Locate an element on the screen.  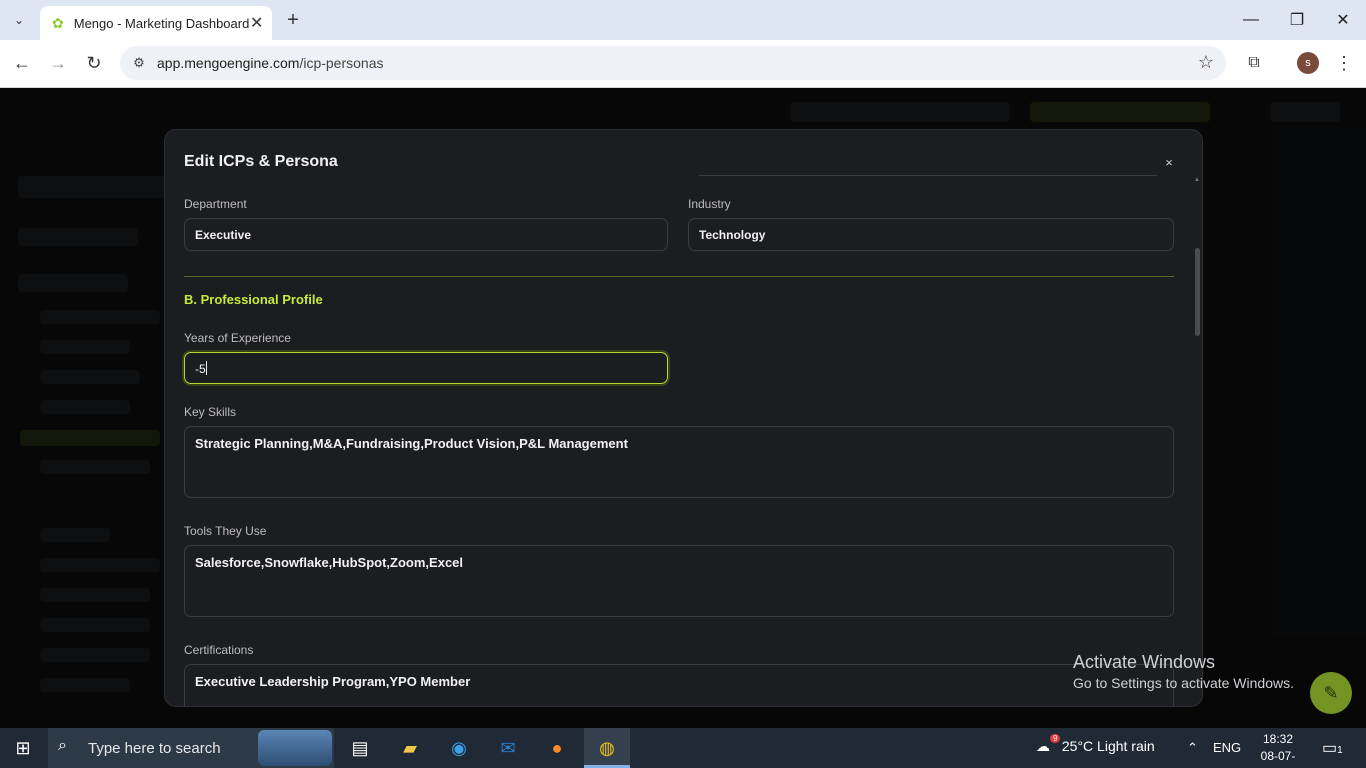
clock-date: 08-07-2026 is located at coordinates (1278, 758).